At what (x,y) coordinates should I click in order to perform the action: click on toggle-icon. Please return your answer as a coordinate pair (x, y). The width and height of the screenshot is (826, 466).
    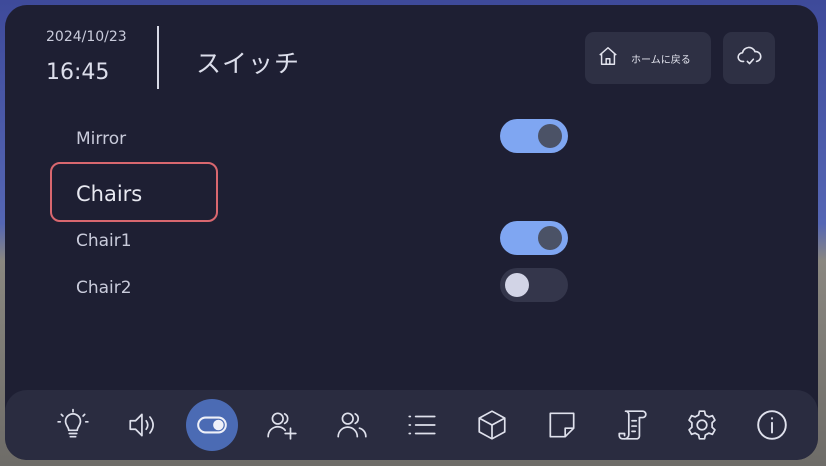
    Looking at the image, I should click on (212, 425).